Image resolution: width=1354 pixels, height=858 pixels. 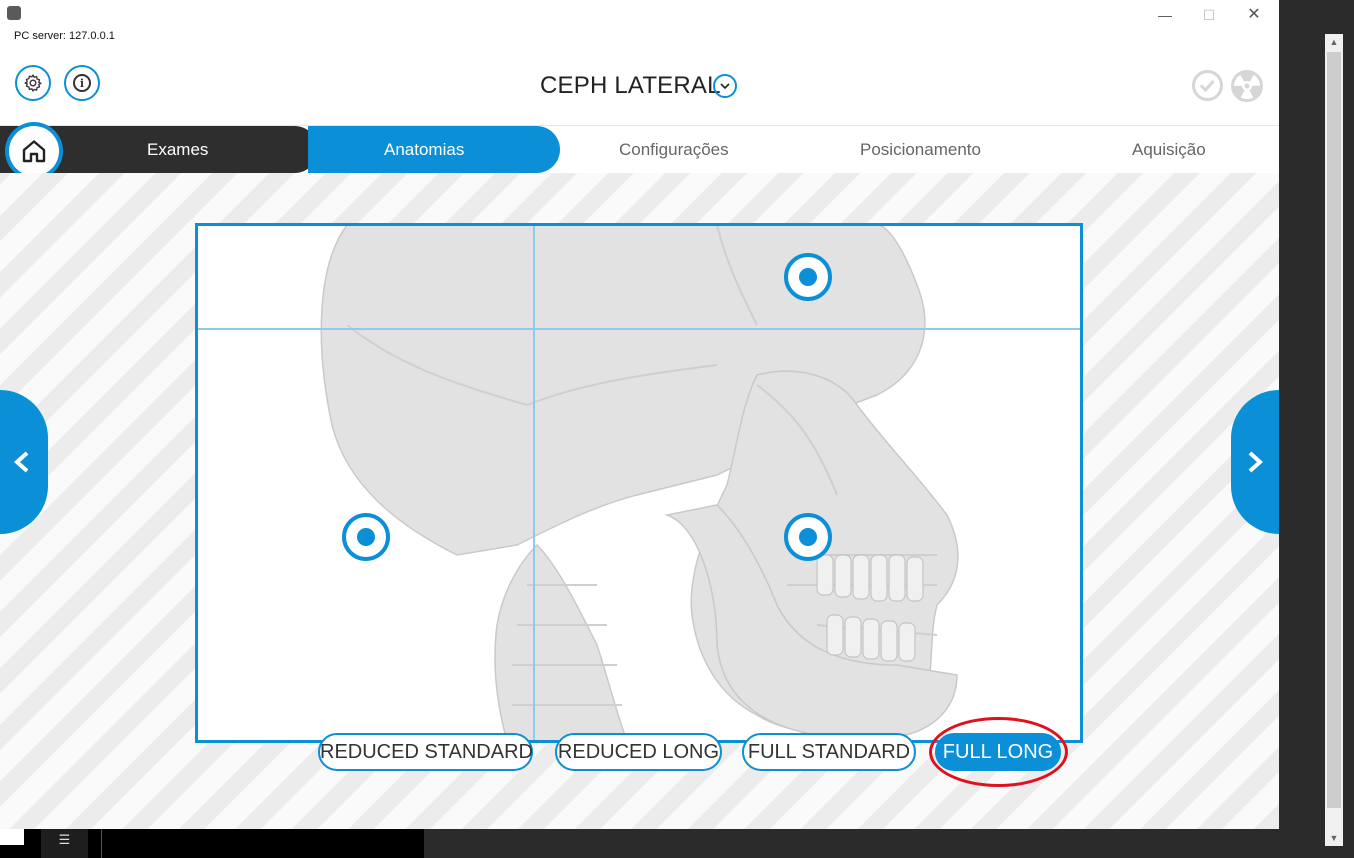 What do you see at coordinates (1334, 42) in the screenshot?
I see `scroll-up-button: ▲` at bounding box center [1334, 42].